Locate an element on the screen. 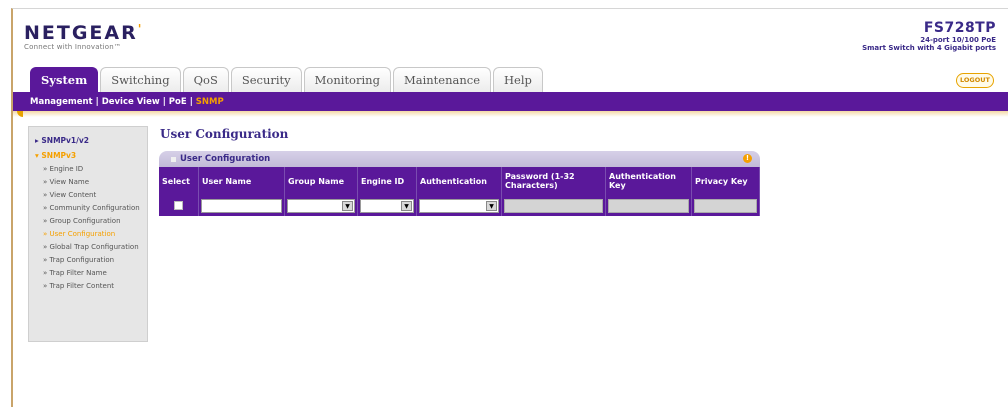 Image resolution: width=1008 pixels, height=407 pixels. cell-authentication: ▼ is located at coordinates (459, 205).